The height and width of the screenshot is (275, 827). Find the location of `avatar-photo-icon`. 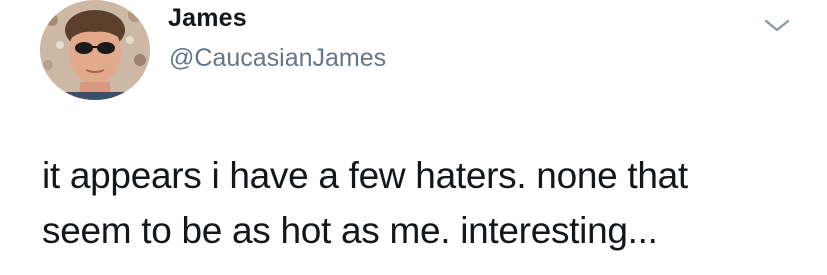

avatar-photo-icon is located at coordinates (95, 50).